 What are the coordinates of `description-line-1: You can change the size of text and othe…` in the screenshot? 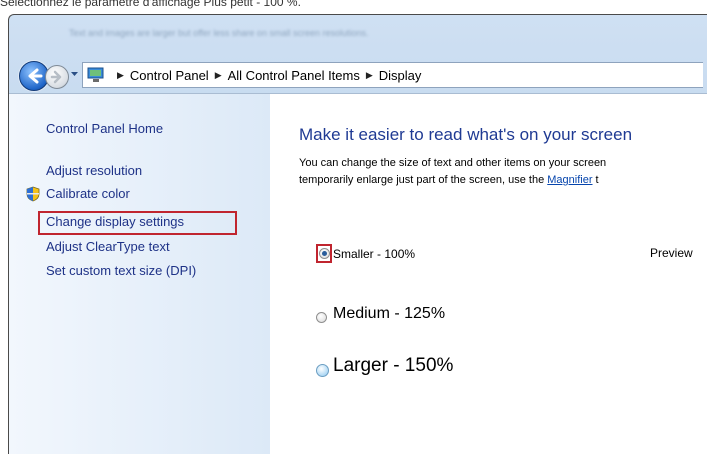 It's located at (453, 163).